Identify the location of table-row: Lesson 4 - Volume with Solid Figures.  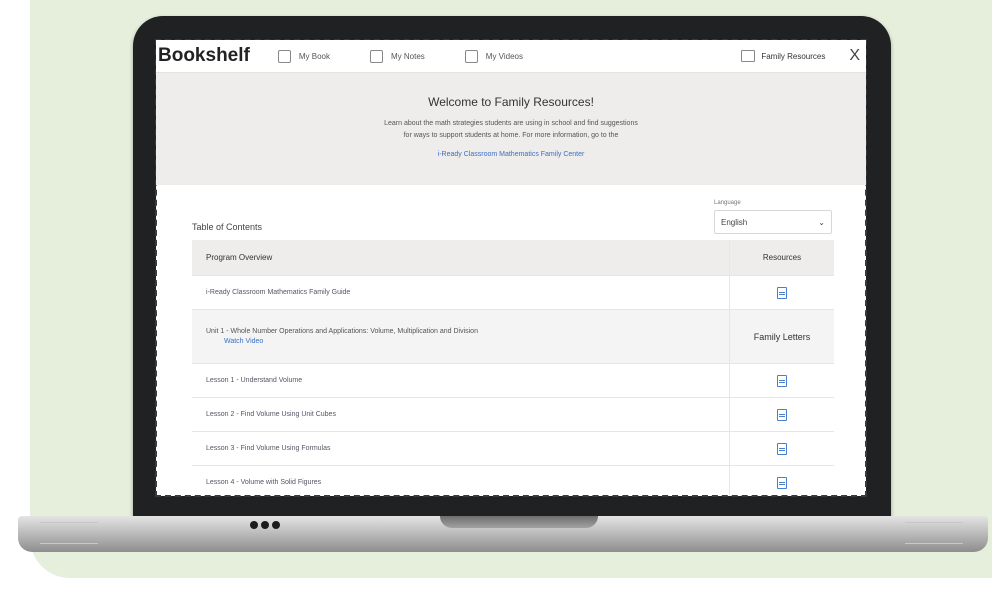
(513, 481).